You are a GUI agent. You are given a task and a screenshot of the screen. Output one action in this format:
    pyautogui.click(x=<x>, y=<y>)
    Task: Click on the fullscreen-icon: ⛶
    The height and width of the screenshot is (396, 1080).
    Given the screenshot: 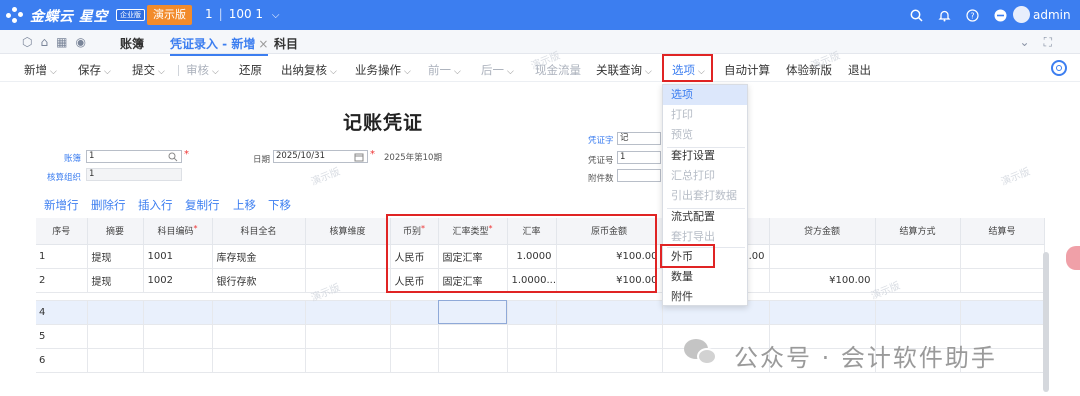 What is the action you would take?
    pyautogui.click(x=1055, y=42)
    